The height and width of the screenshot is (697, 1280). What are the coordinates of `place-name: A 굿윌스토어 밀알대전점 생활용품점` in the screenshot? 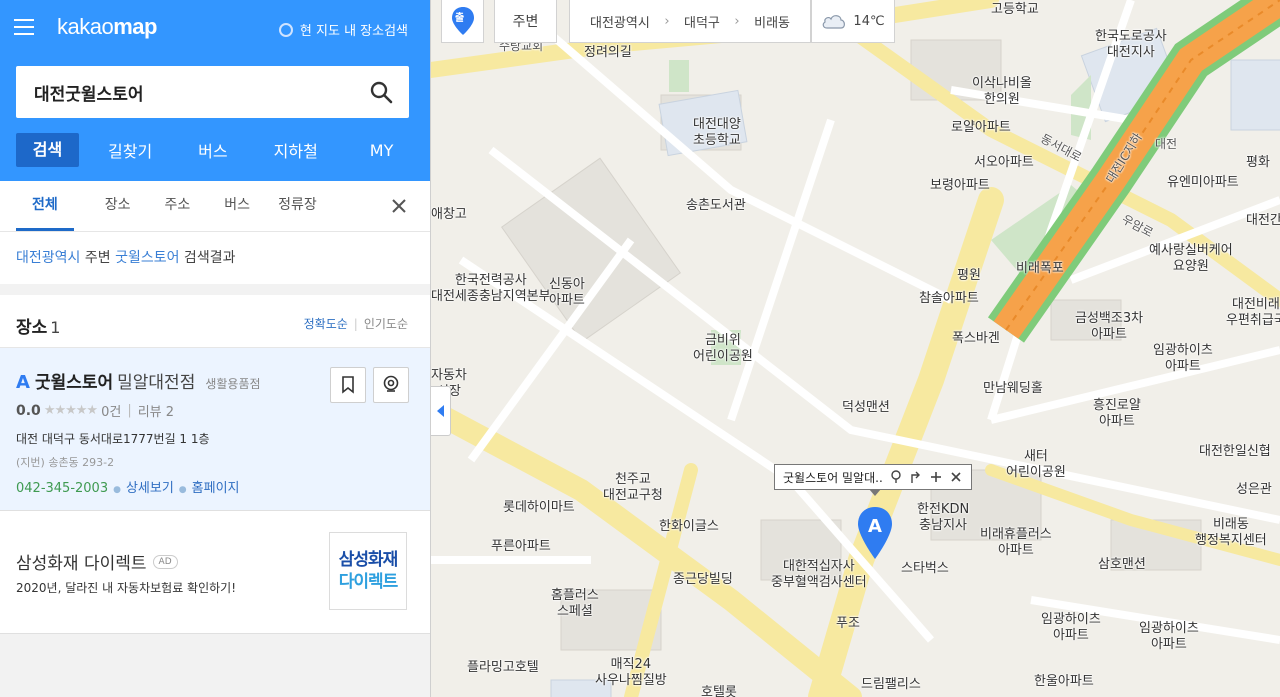 It's located at (138, 380).